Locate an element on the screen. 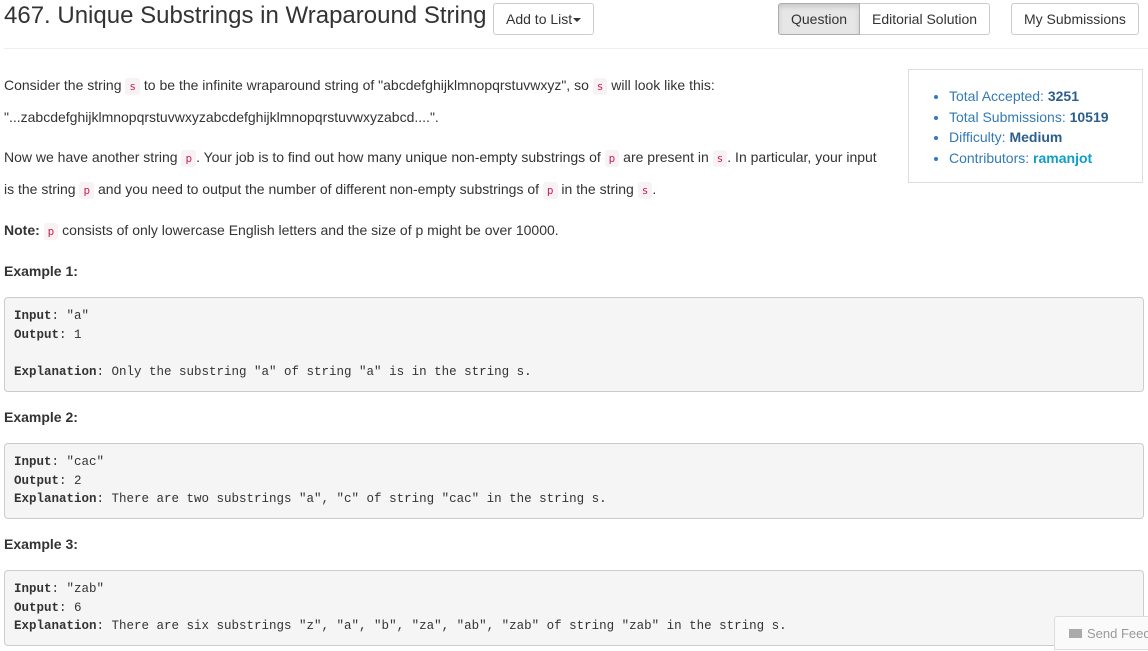 The image size is (1148, 651). output-value: : 2 is located at coordinates (70, 480).